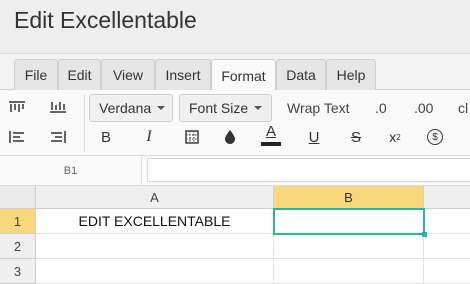  I want to click on superscript-button: x2, so click(395, 137).